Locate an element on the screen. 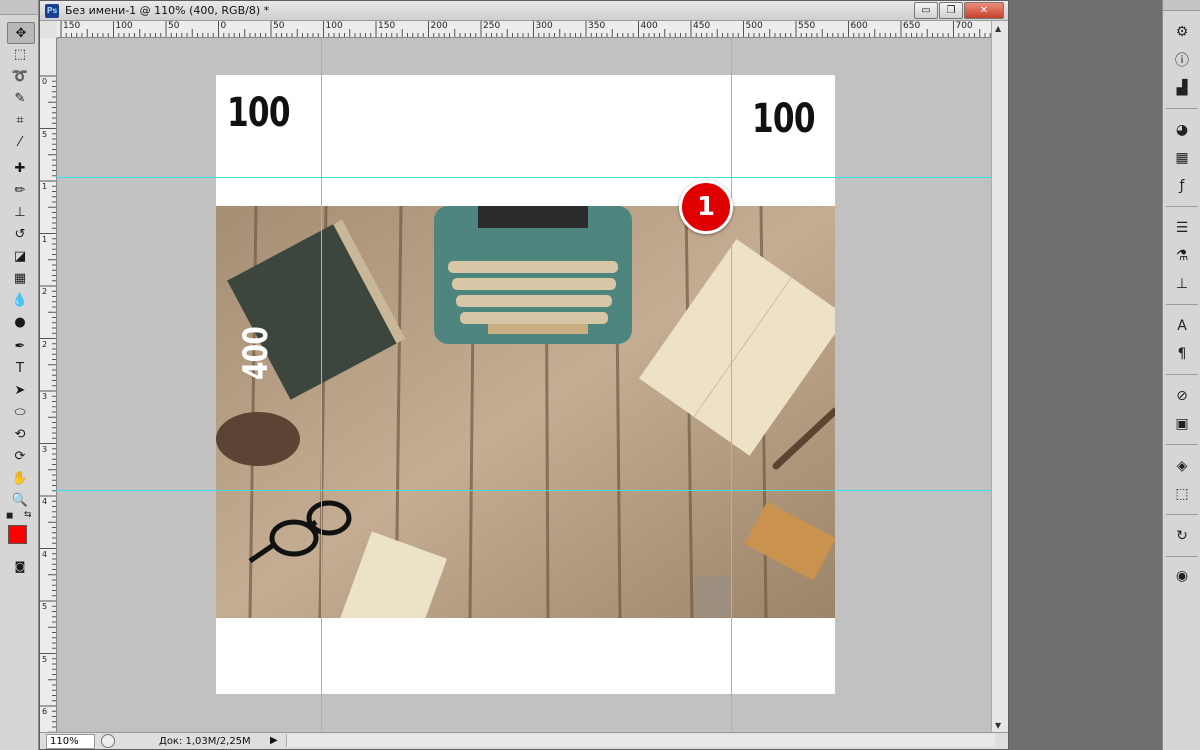  histogram-icon: ▟ is located at coordinates (1182, 88).